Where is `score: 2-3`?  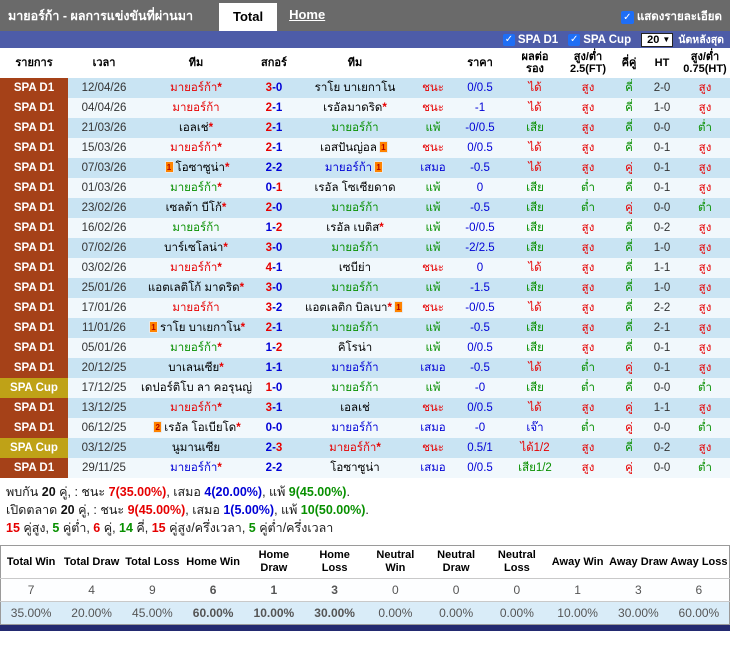
score: 2-3 is located at coordinates (274, 448).